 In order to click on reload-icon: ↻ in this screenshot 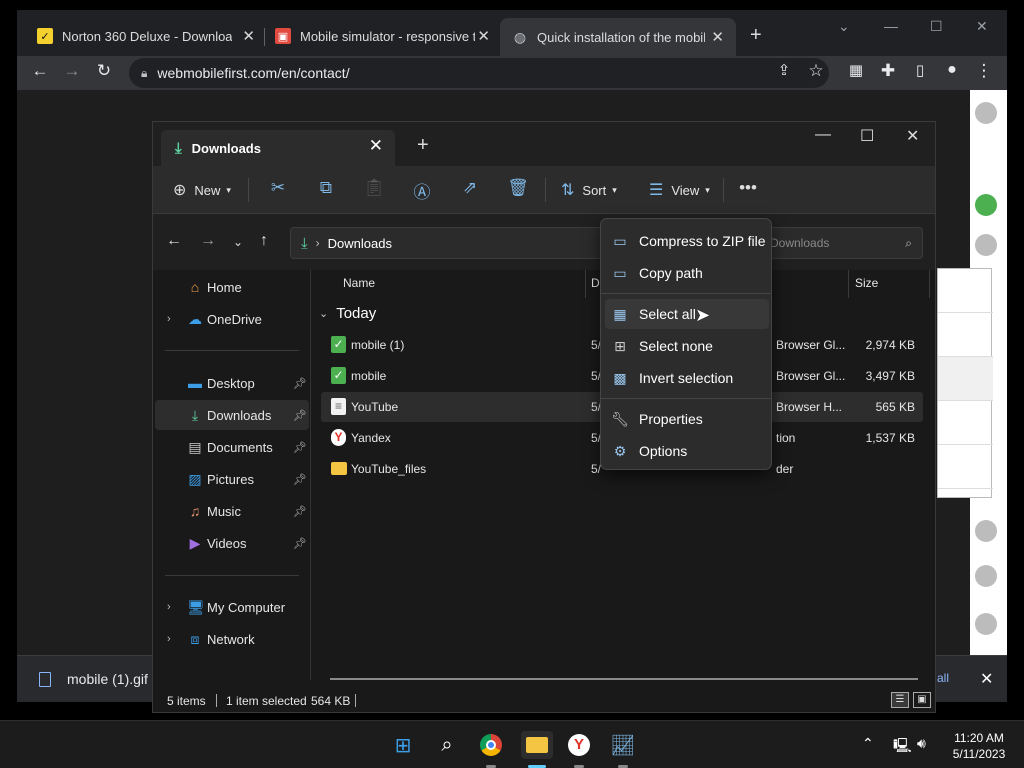, I will do `click(104, 71)`.